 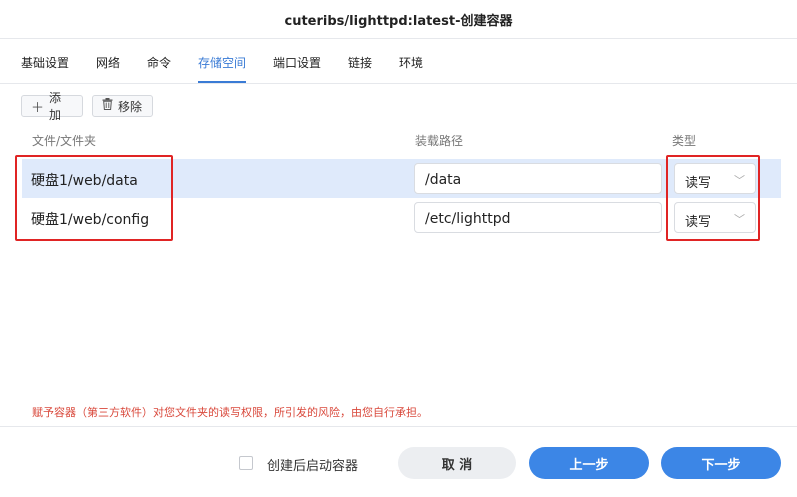 What do you see at coordinates (457, 463) in the screenshot?
I see `cancel-button: 取 消` at bounding box center [457, 463].